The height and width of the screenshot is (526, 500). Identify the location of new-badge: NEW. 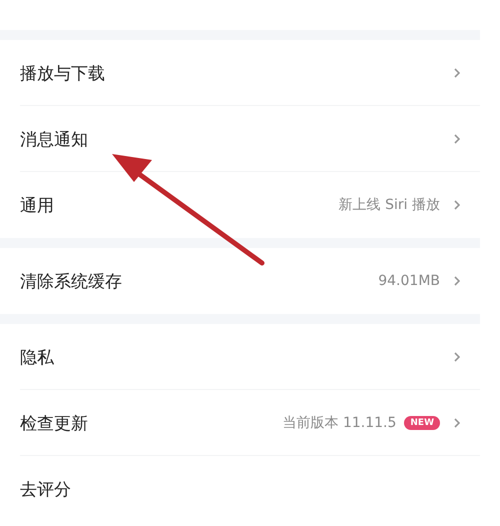
(422, 423).